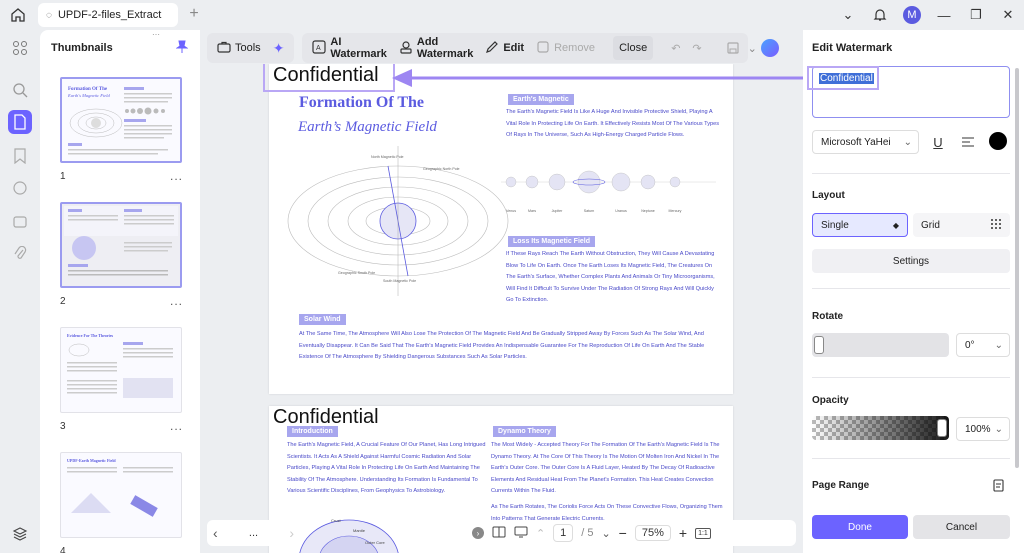 The width and height of the screenshot is (1024, 553). I want to click on opacity-value: 100%, so click(978, 429).